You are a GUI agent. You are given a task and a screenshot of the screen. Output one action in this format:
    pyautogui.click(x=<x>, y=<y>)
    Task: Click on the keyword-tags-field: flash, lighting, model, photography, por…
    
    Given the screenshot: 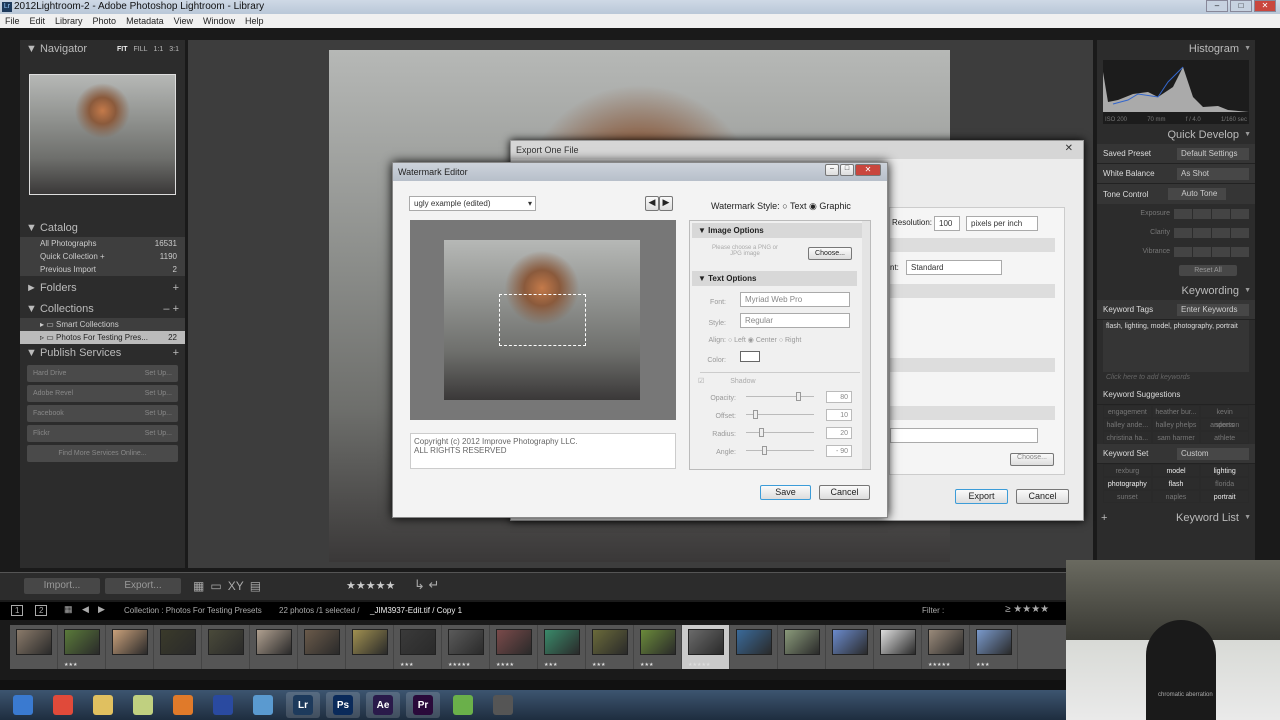 What is the action you would take?
    pyautogui.click(x=1176, y=346)
    